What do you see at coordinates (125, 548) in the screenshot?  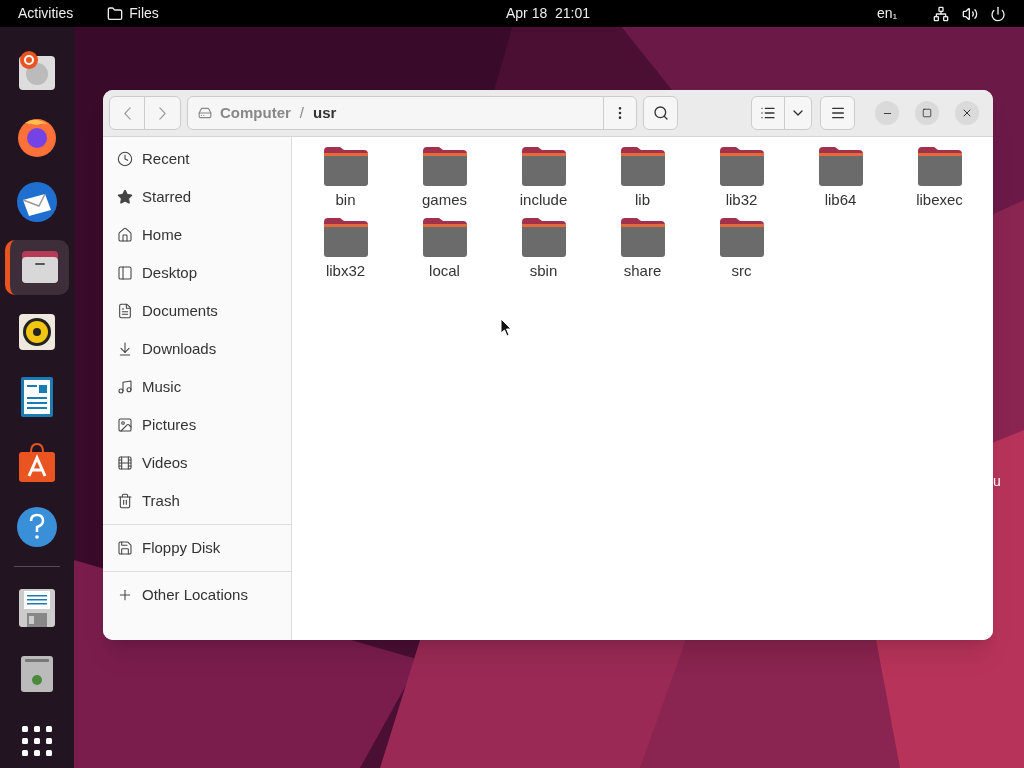 I see `floppy-icon` at bounding box center [125, 548].